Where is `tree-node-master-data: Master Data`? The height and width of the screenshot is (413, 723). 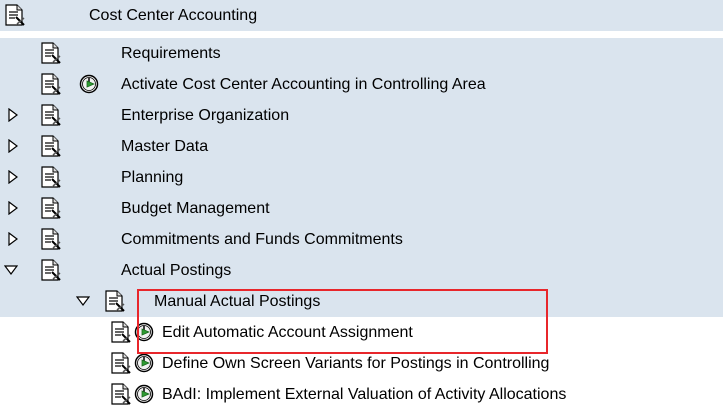 tree-node-master-data: Master Data is located at coordinates (361, 146).